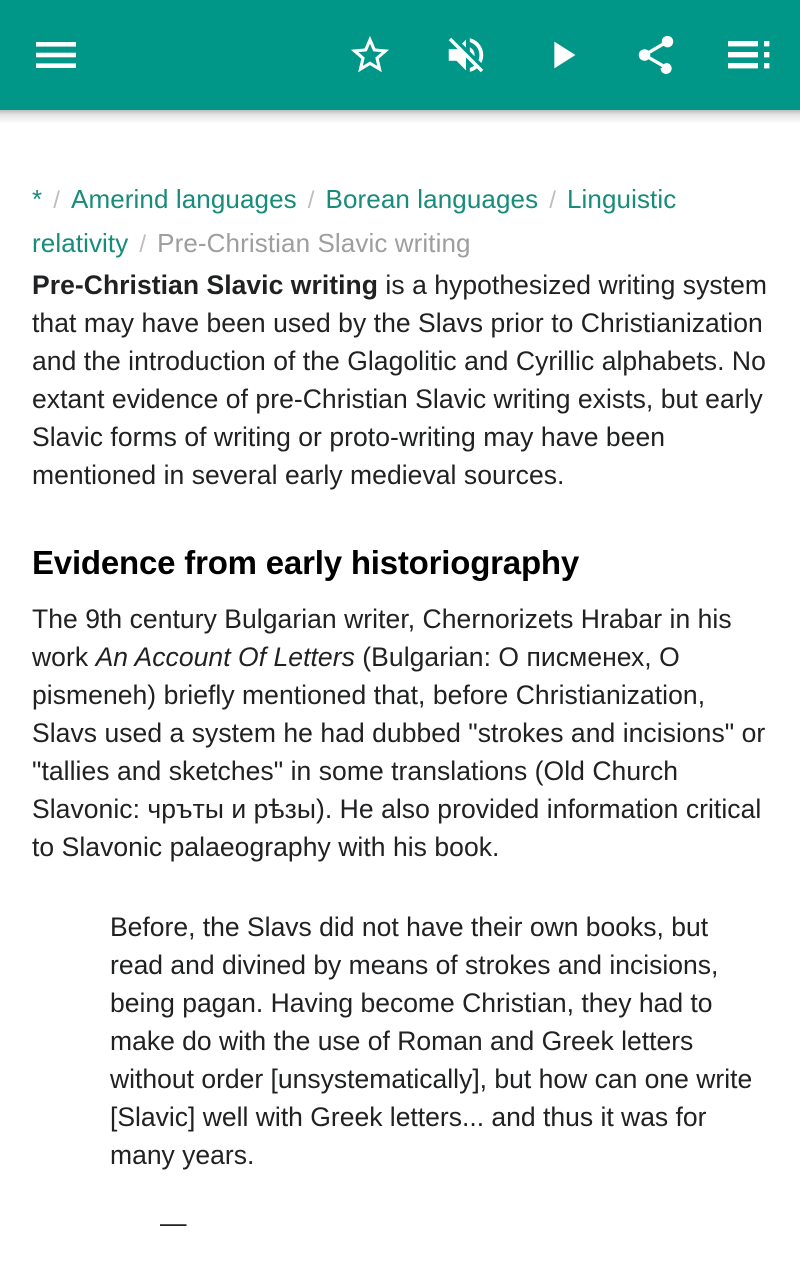 The height and width of the screenshot is (1280, 800). I want to click on menu-button, so click(56, 55).